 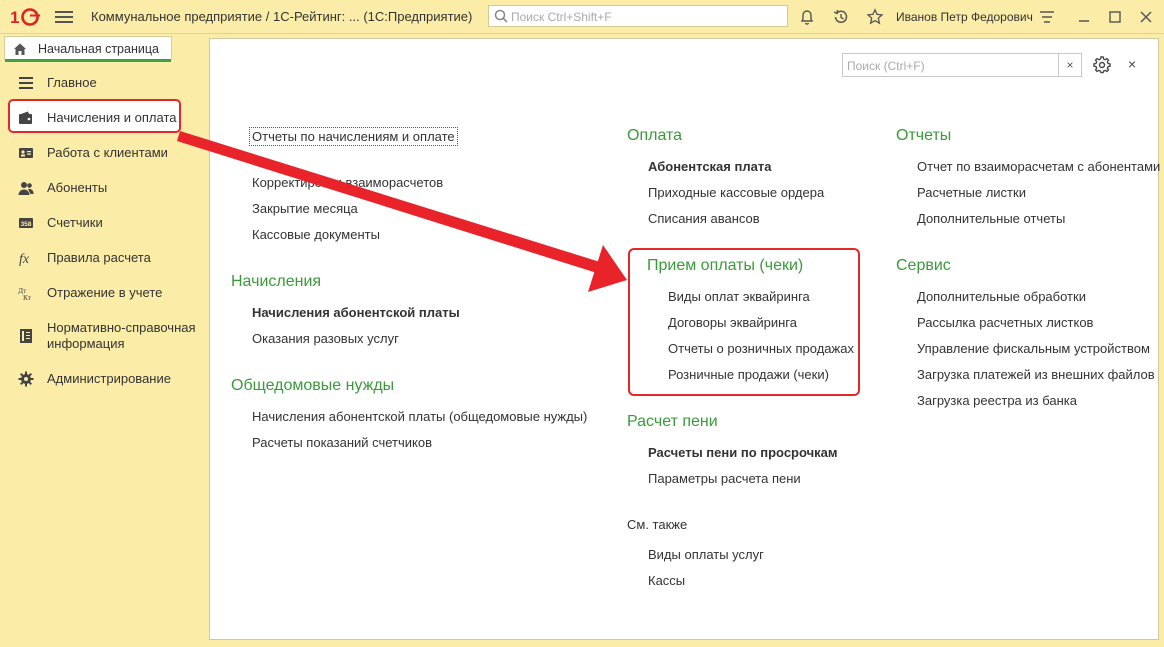 What do you see at coordinates (997, 400) in the screenshot?
I see `link-import-bank-registry: Загрузка реестра из банка` at bounding box center [997, 400].